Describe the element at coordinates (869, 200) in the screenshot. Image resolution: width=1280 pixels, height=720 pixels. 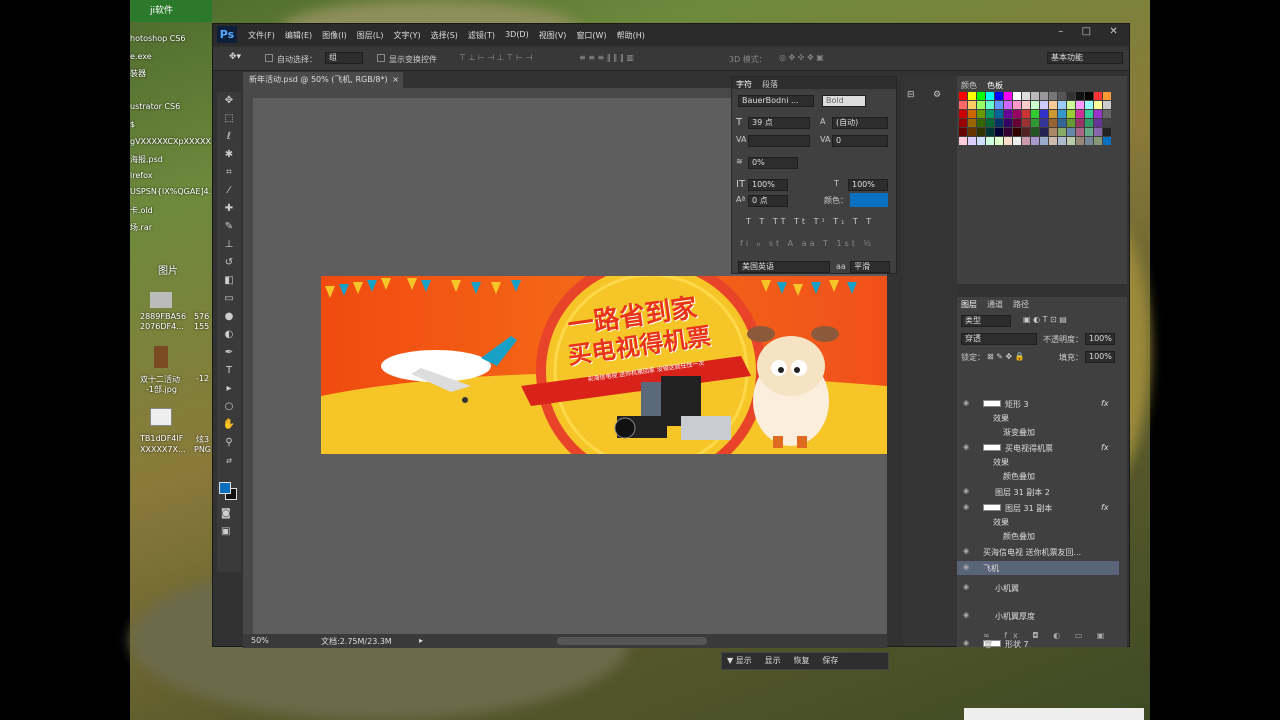
I see `text-color-swatch` at that location.